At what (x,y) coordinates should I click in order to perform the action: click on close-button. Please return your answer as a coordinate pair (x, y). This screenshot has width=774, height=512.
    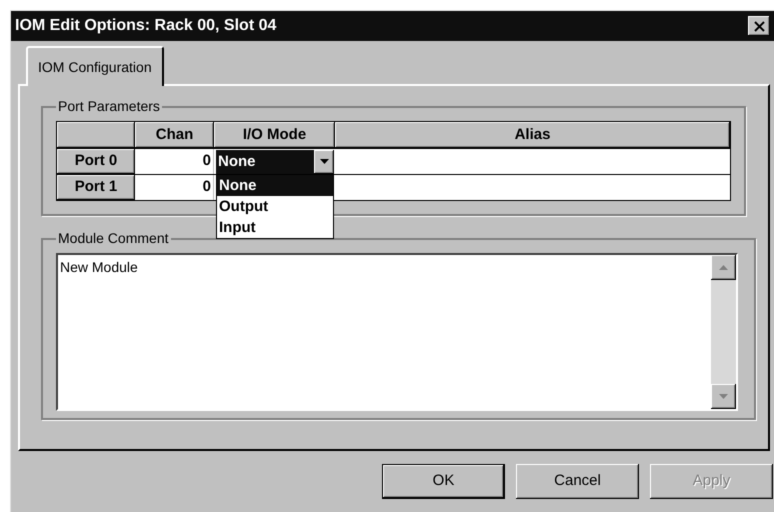
    Looking at the image, I should click on (759, 26).